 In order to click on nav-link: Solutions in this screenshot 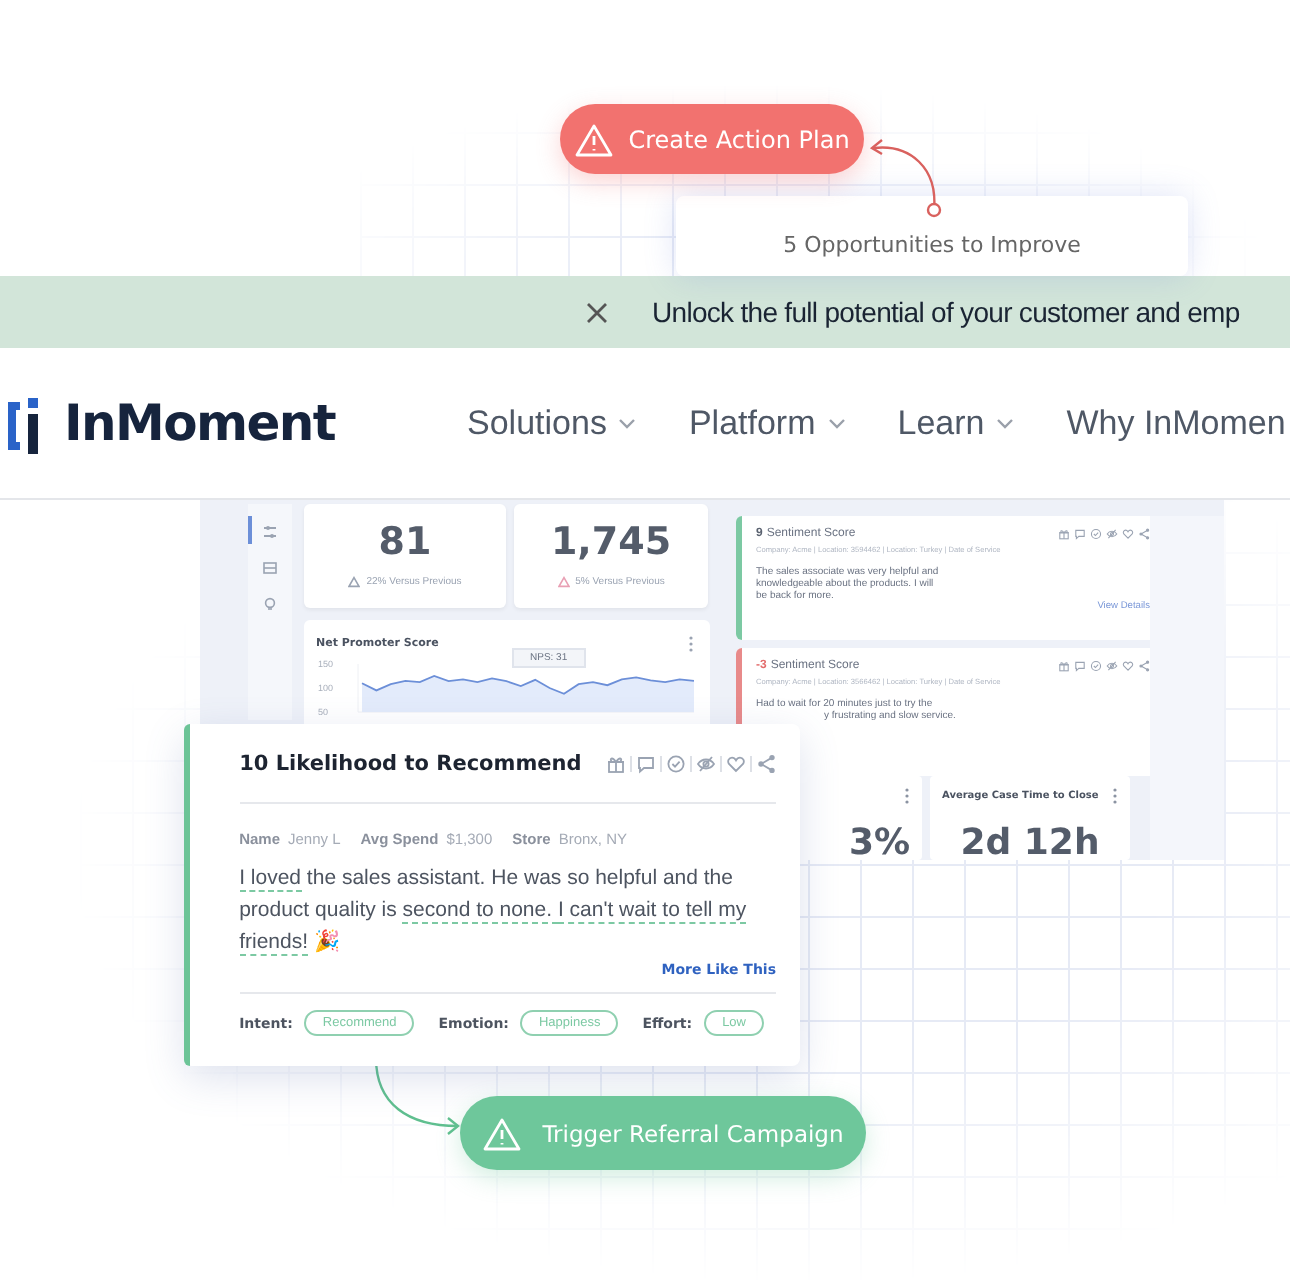, I will do `click(552, 423)`.